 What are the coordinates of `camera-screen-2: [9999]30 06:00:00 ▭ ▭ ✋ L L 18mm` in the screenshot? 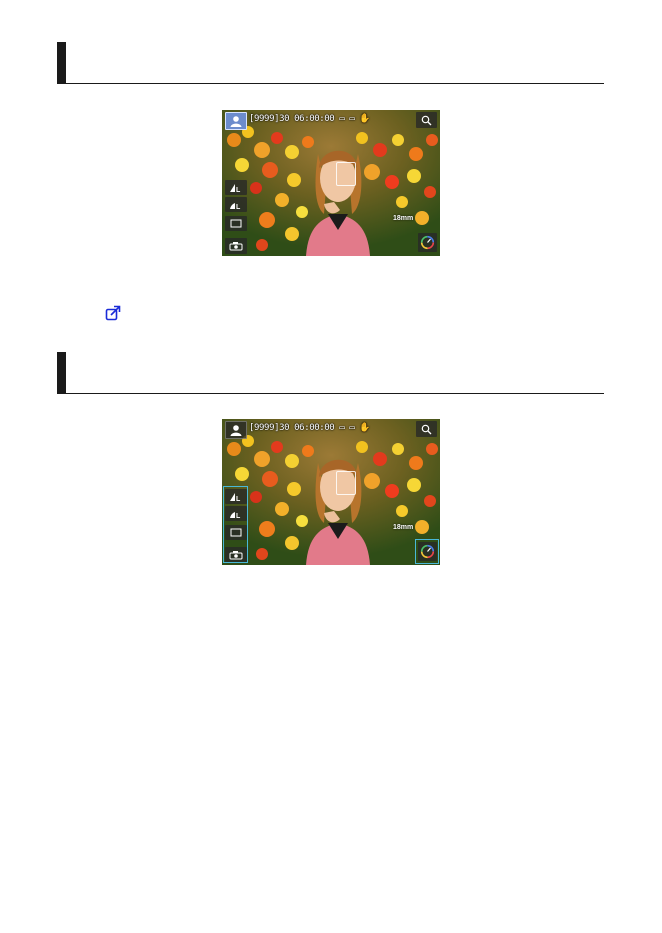 It's located at (331, 492).